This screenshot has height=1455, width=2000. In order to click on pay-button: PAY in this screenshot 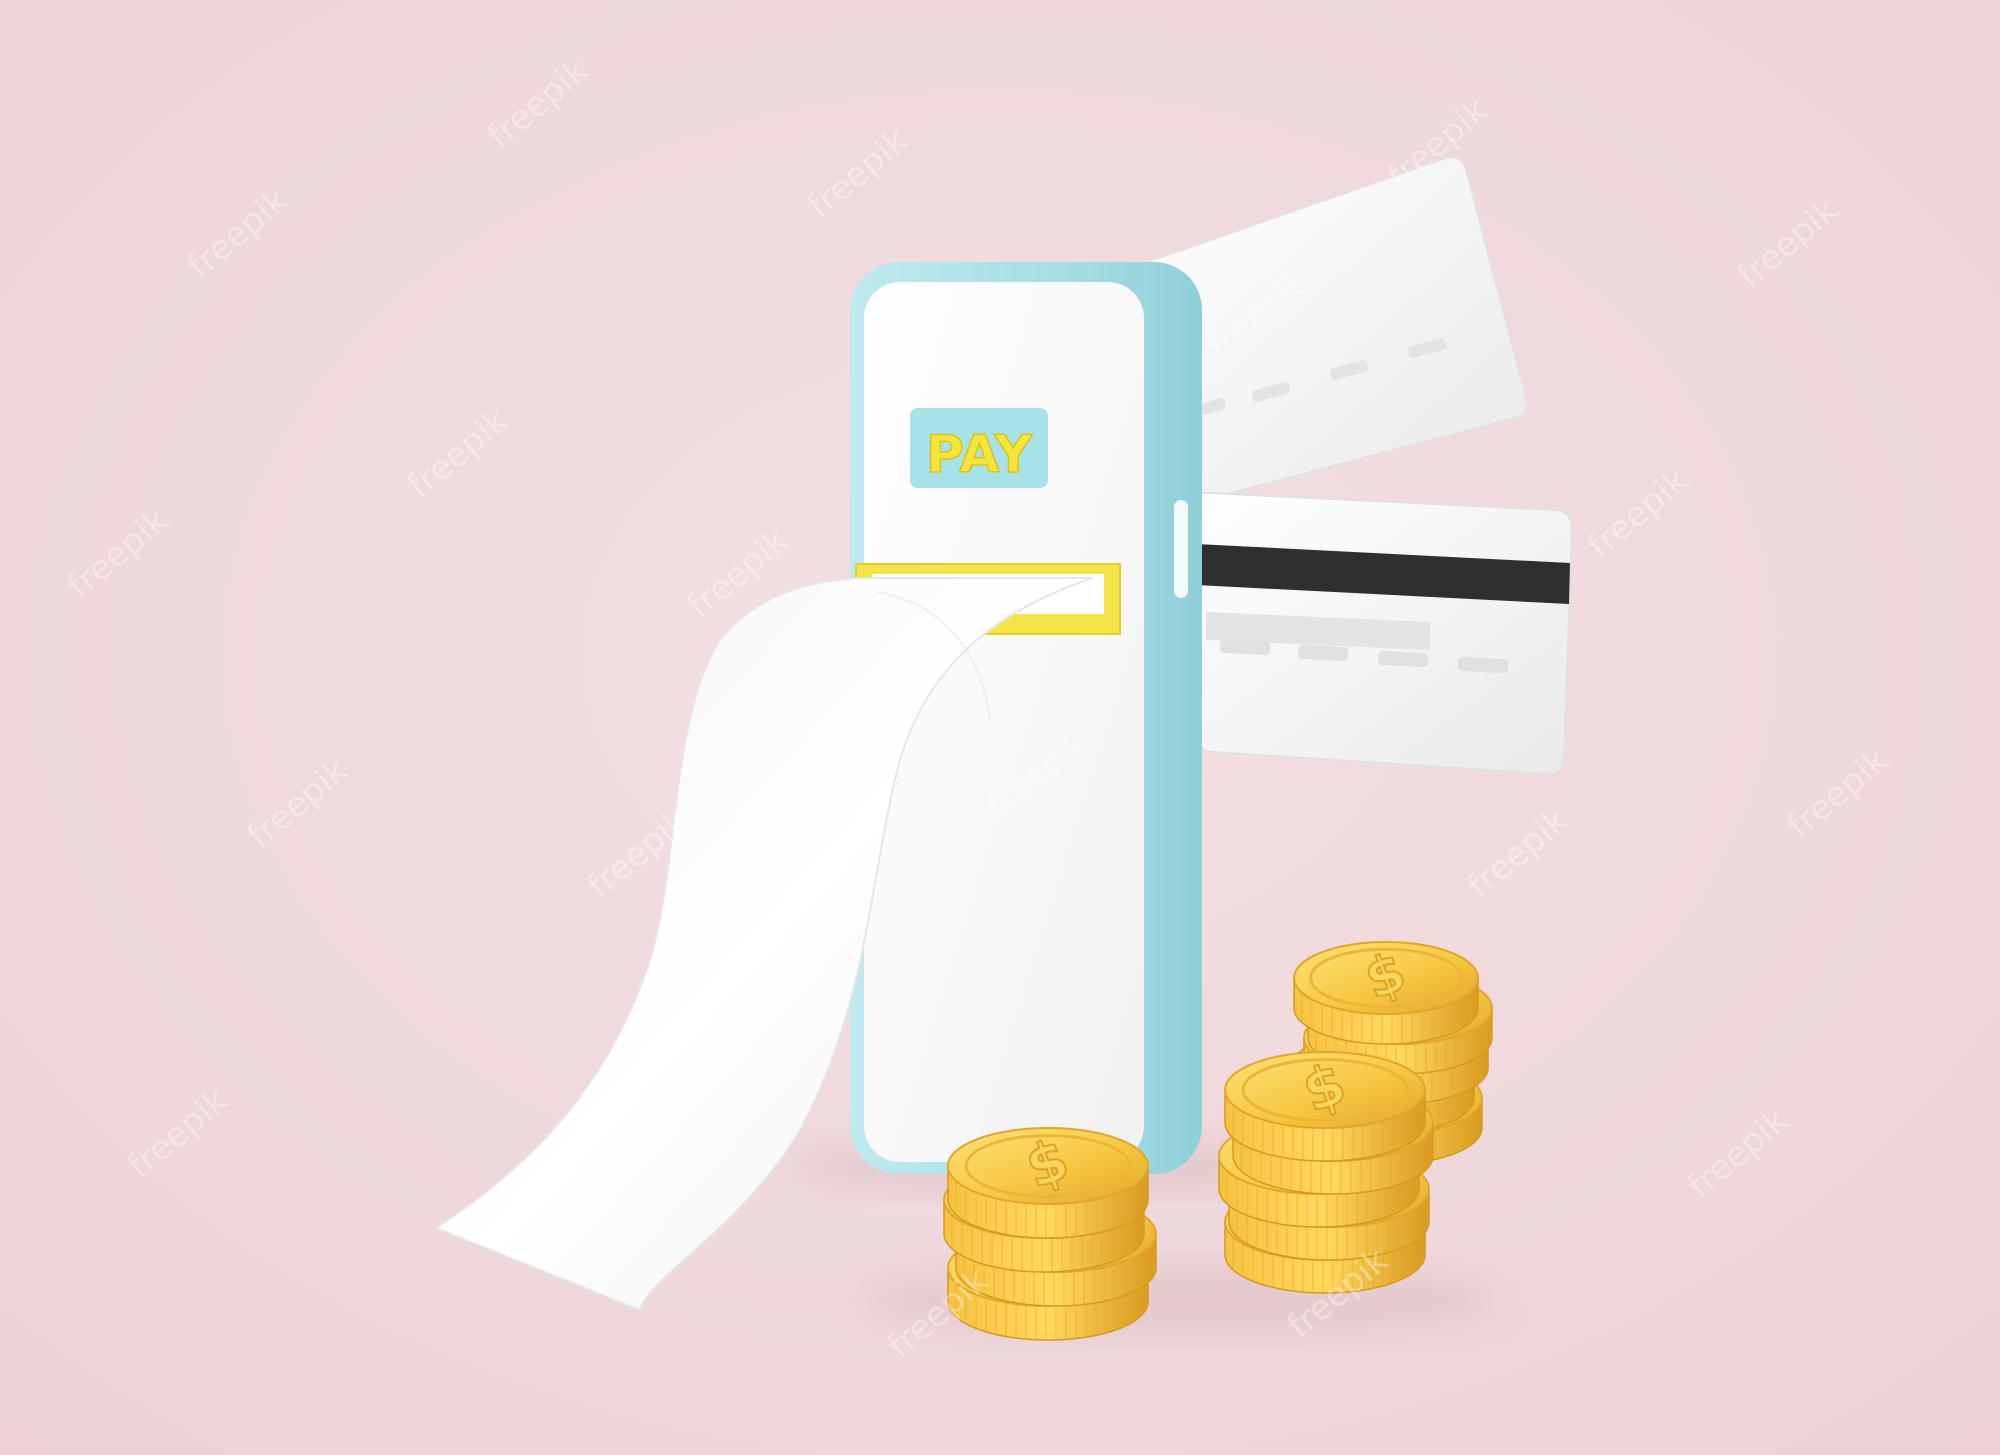, I will do `click(979, 448)`.